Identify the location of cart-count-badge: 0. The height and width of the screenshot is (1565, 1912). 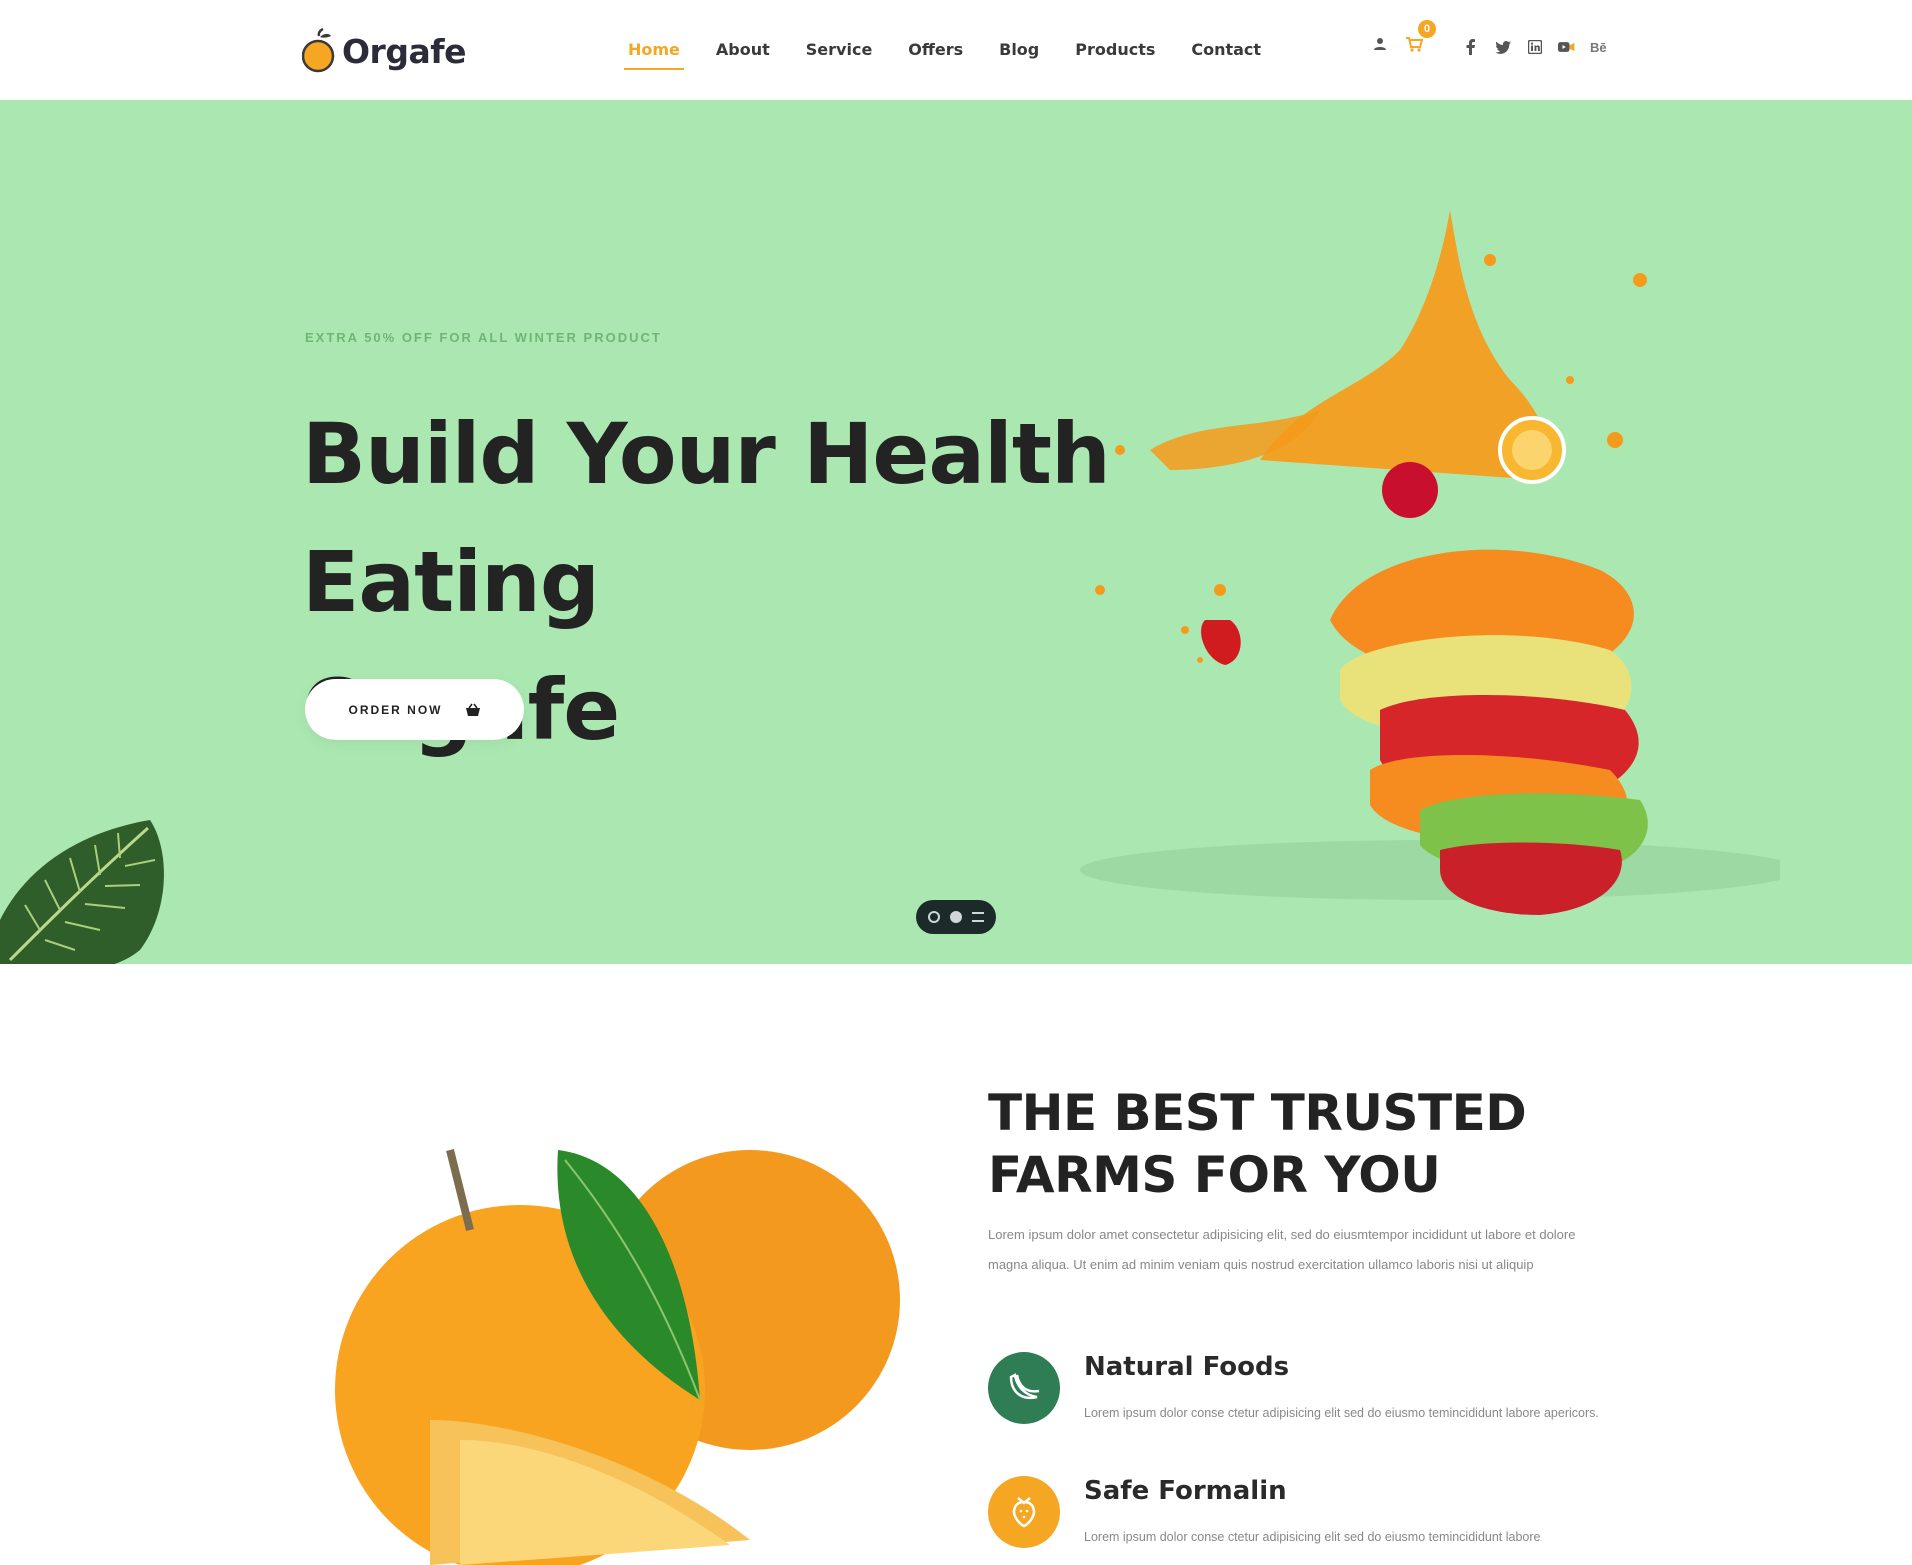
(1427, 29).